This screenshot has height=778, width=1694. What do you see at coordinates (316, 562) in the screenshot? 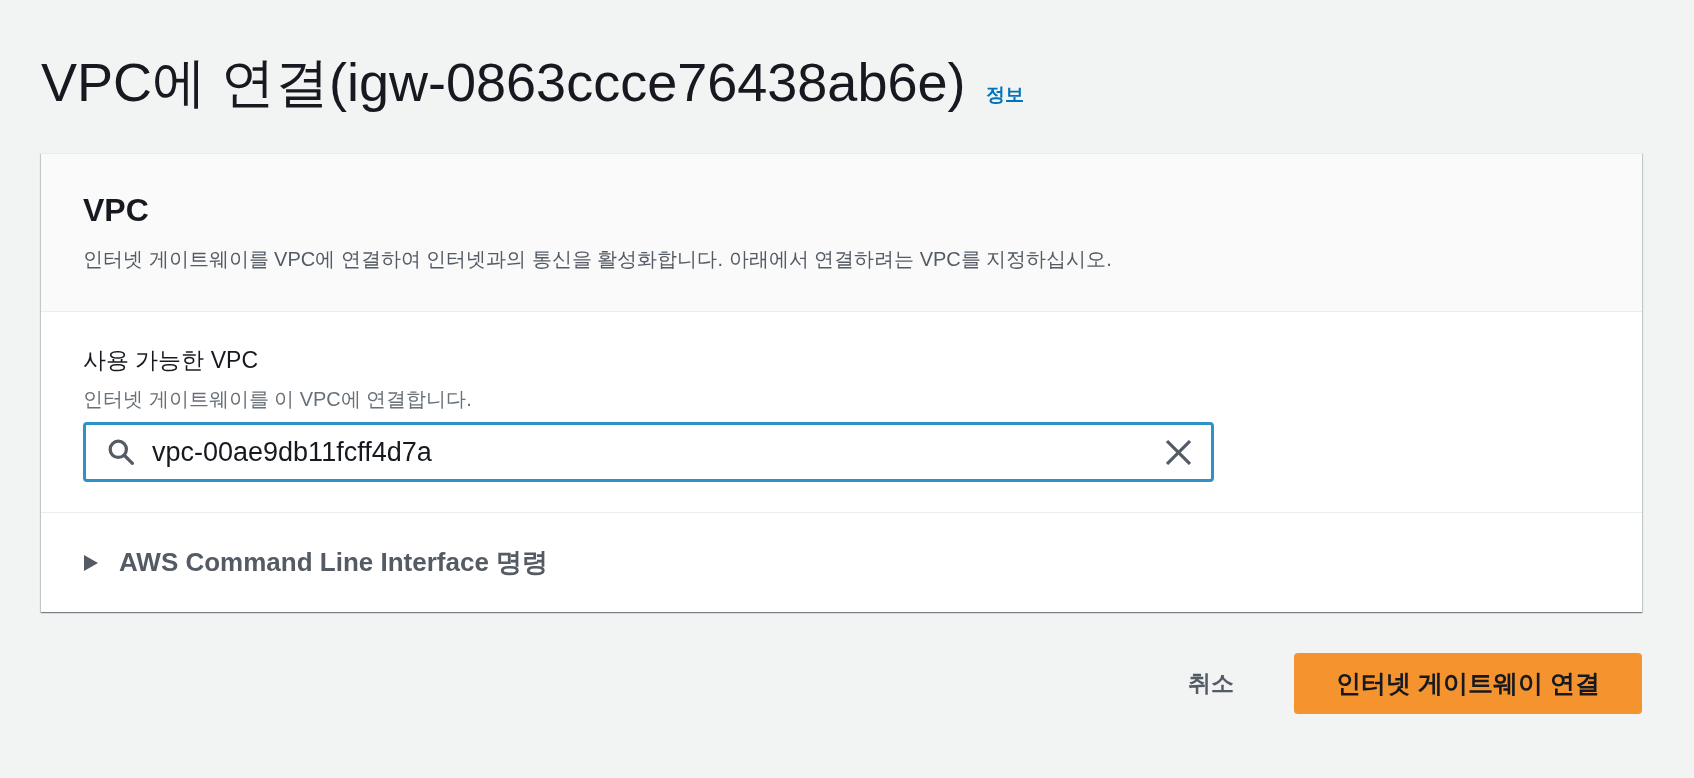
I see `cli-expander: AWS Command Line Interface 명령` at bounding box center [316, 562].